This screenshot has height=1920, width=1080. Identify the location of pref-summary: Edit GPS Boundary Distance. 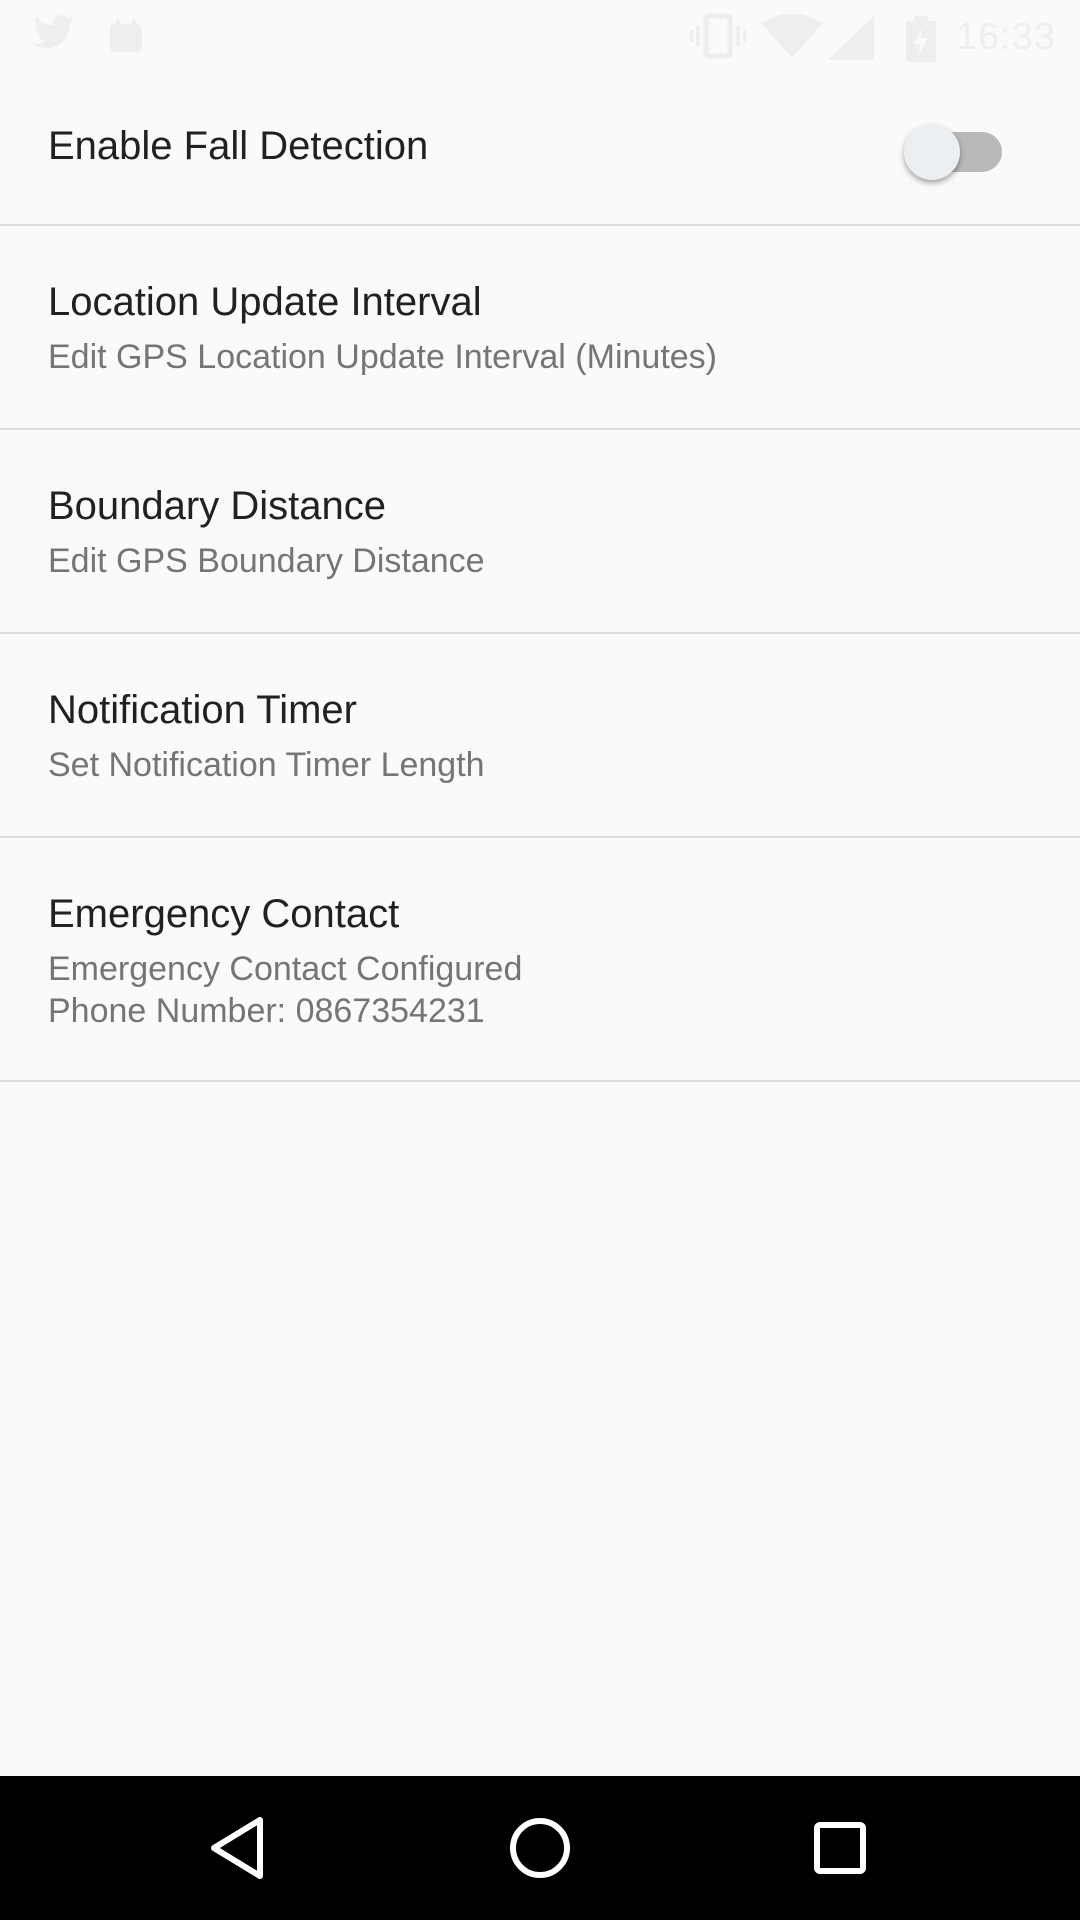
(266, 561).